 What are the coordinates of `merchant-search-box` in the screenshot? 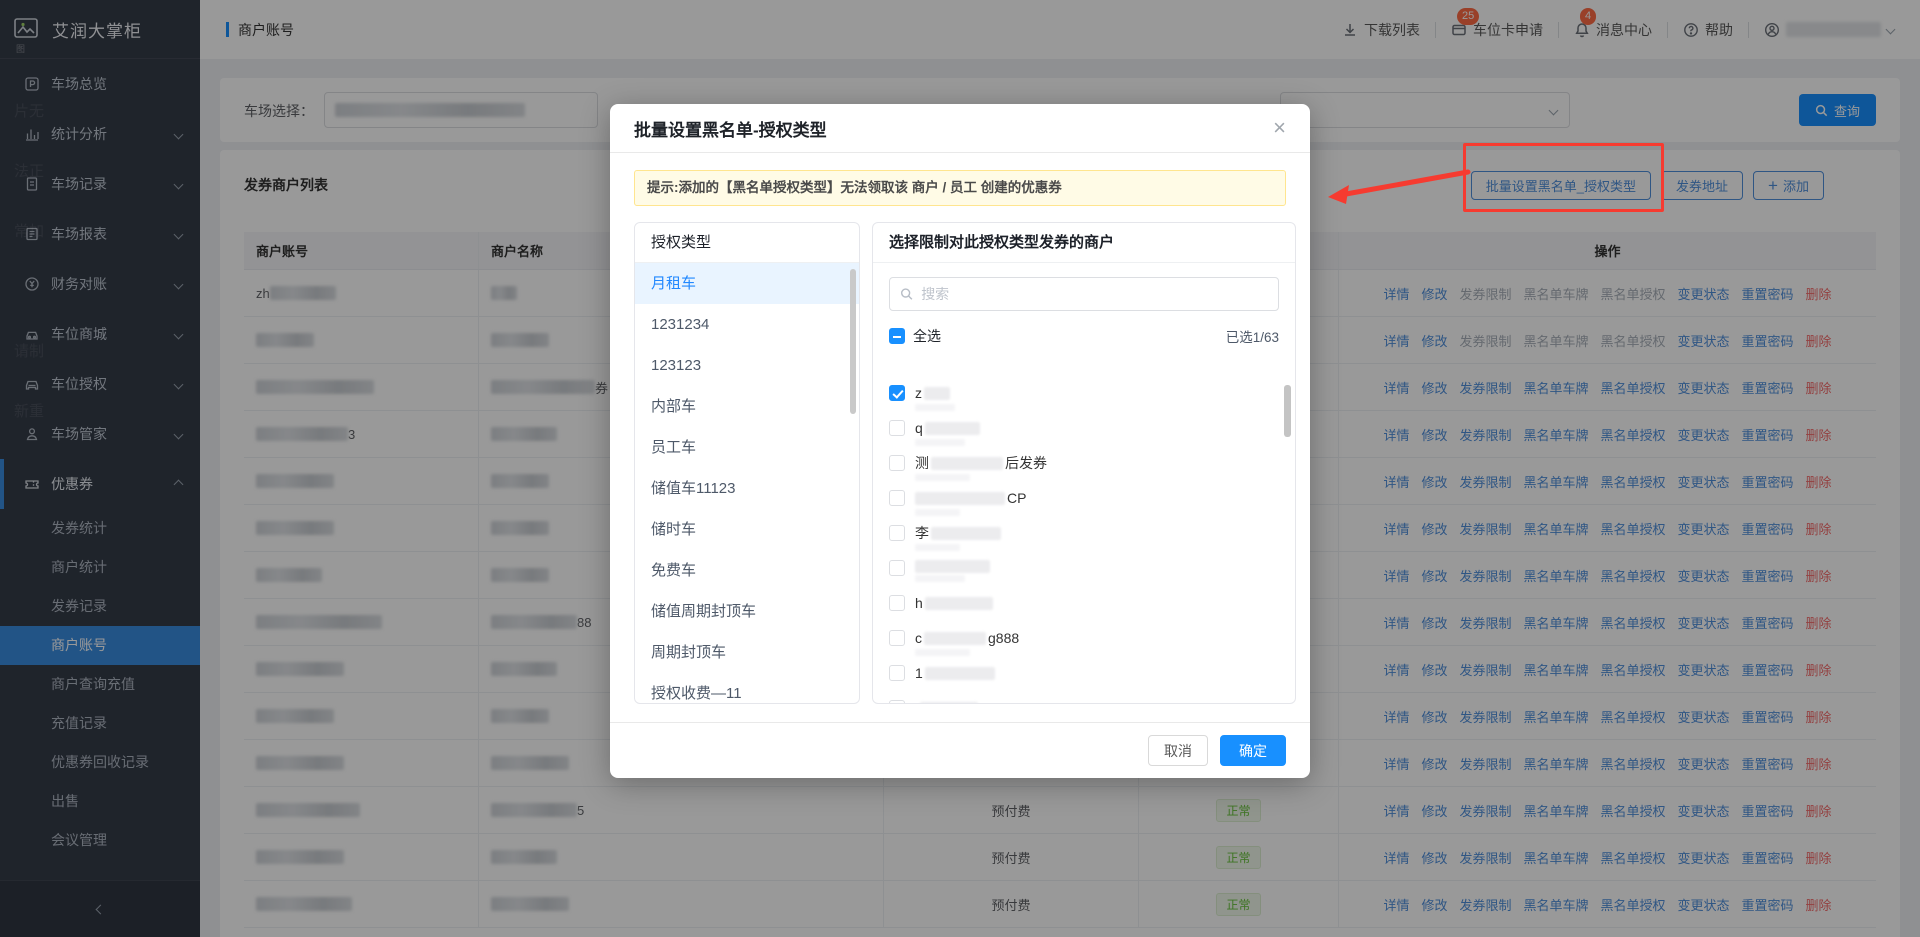 It's located at (1084, 294).